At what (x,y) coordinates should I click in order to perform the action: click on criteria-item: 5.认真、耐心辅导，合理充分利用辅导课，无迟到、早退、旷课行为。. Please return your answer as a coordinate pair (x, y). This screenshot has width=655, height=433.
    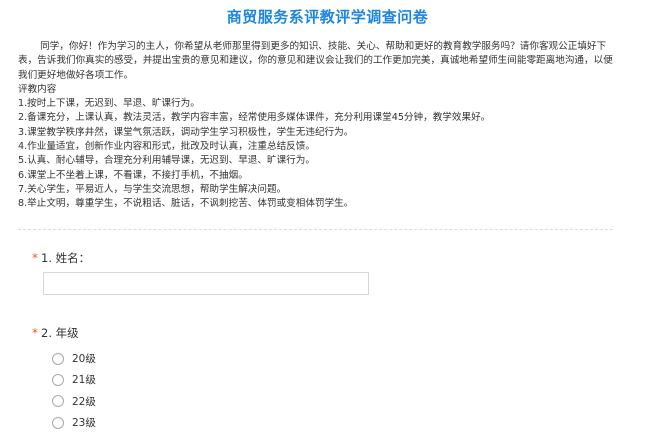
    Looking at the image, I should click on (166, 161).